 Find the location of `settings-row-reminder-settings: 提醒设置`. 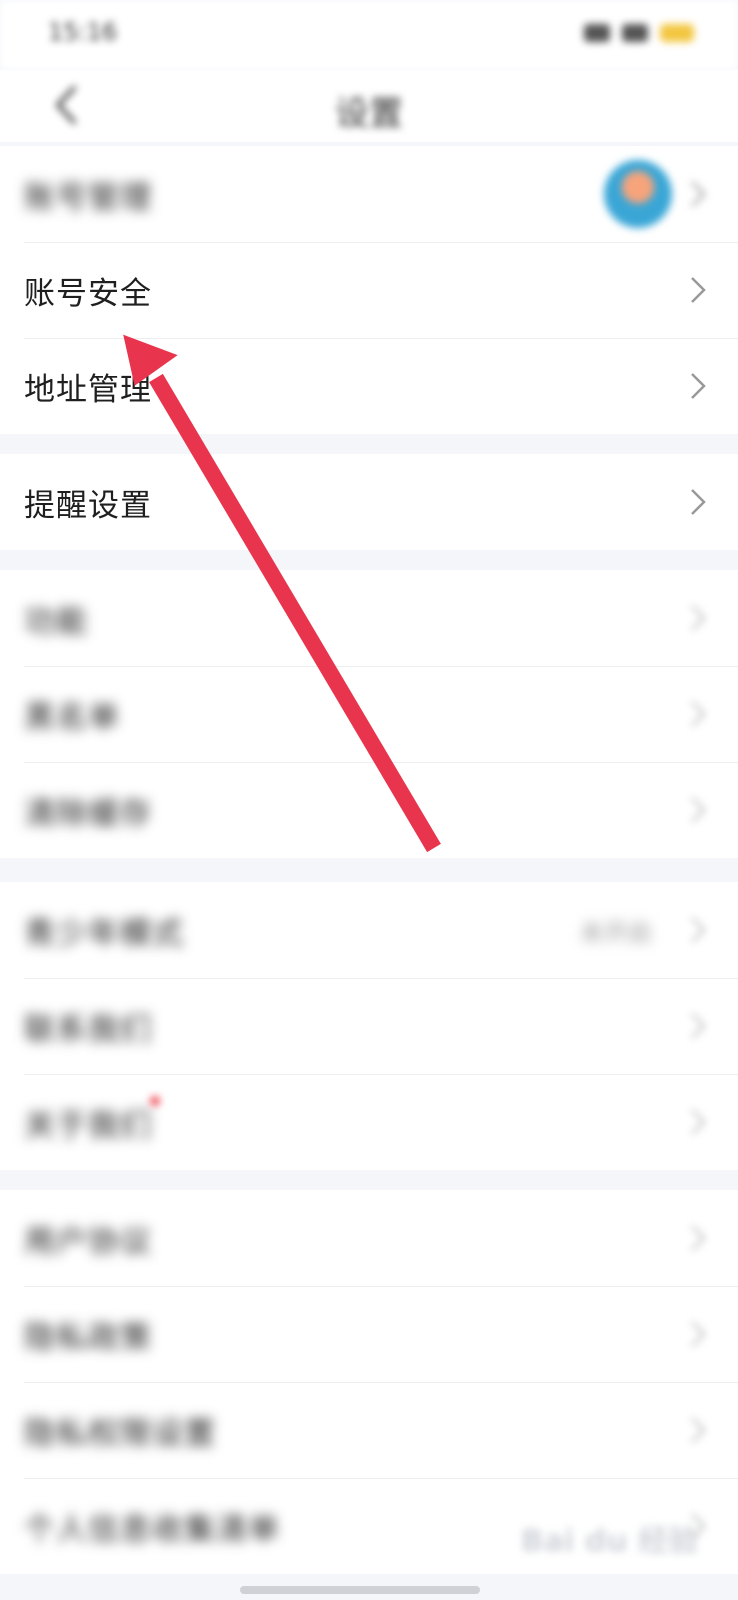

settings-row-reminder-settings: 提醒设置 is located at coordinates (369, 502).